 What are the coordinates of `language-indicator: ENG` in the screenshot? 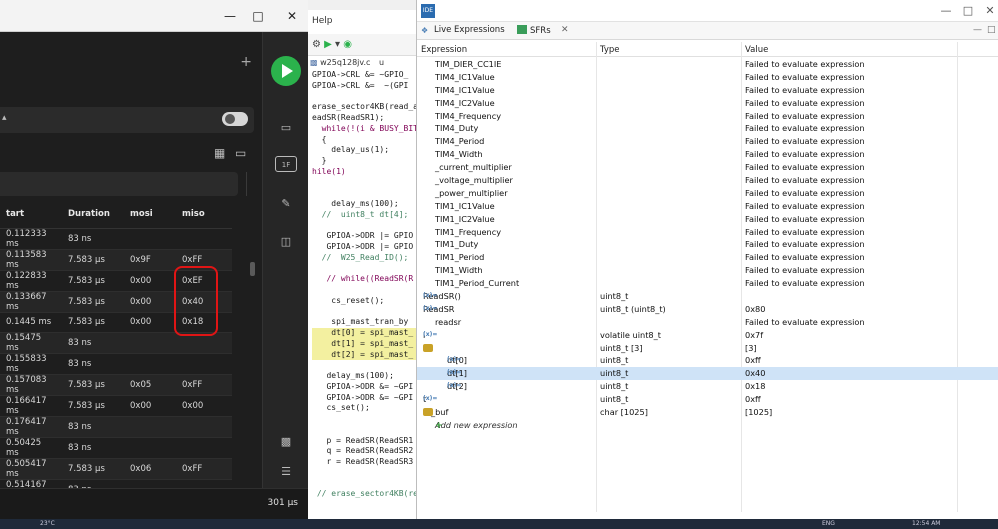 It's located at (828, 523).